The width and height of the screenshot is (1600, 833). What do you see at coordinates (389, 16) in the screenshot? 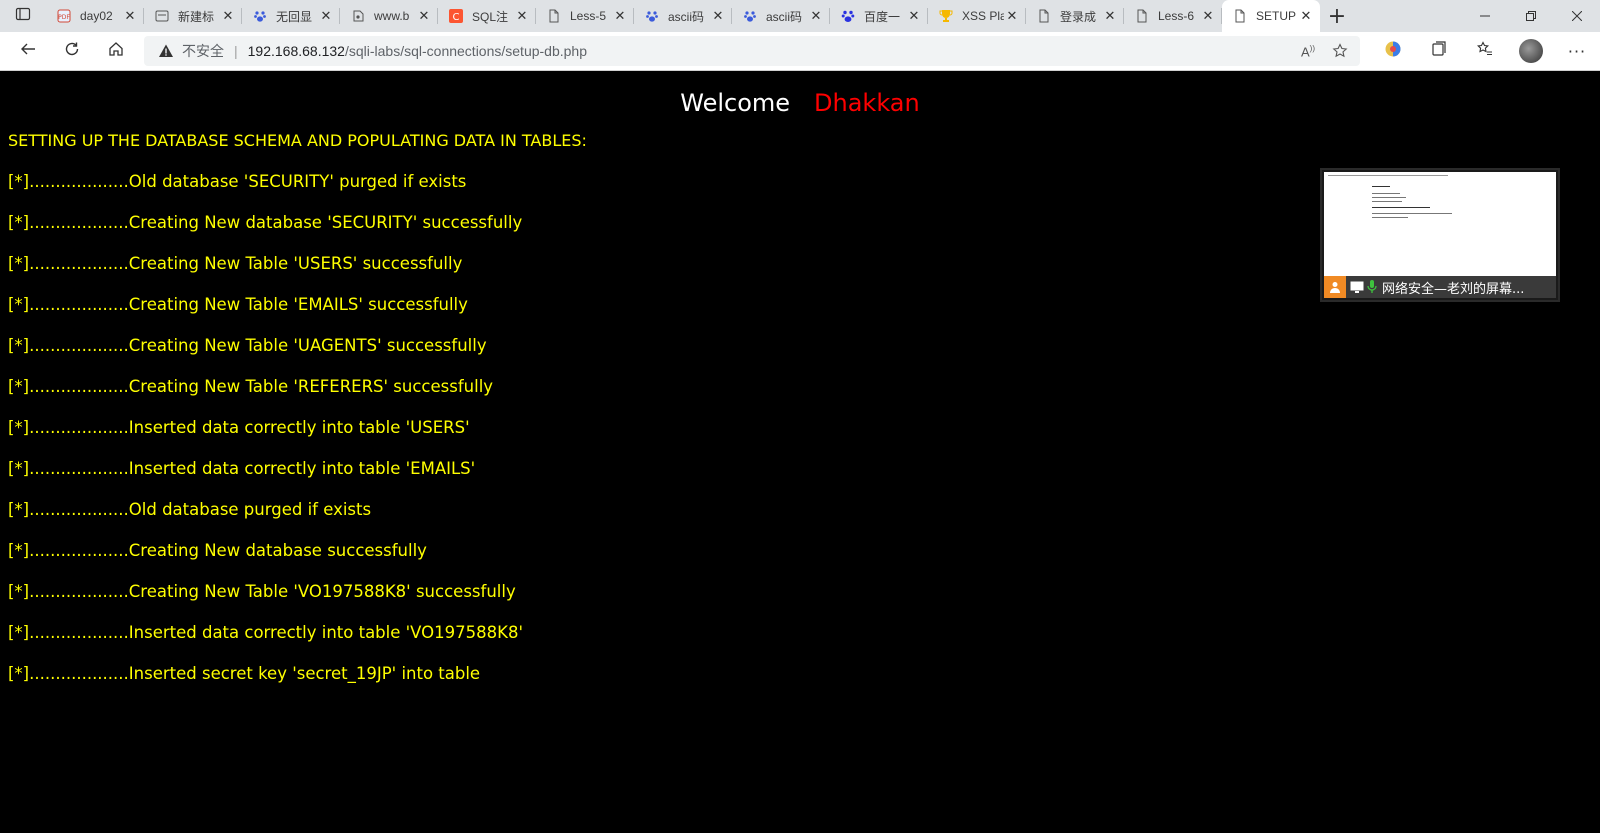
I see `browser-tab: www.b ✕` at bounding box center [389, 16].